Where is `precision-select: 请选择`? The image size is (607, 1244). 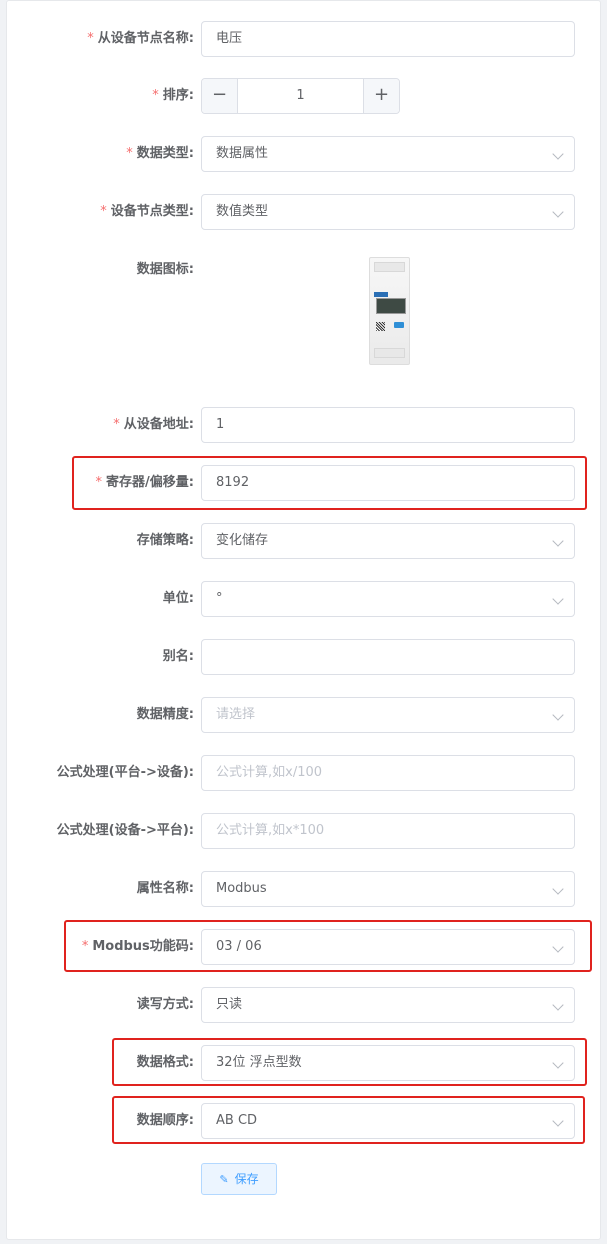
precision-select: 请选择 is located at coordinates (388, 715).